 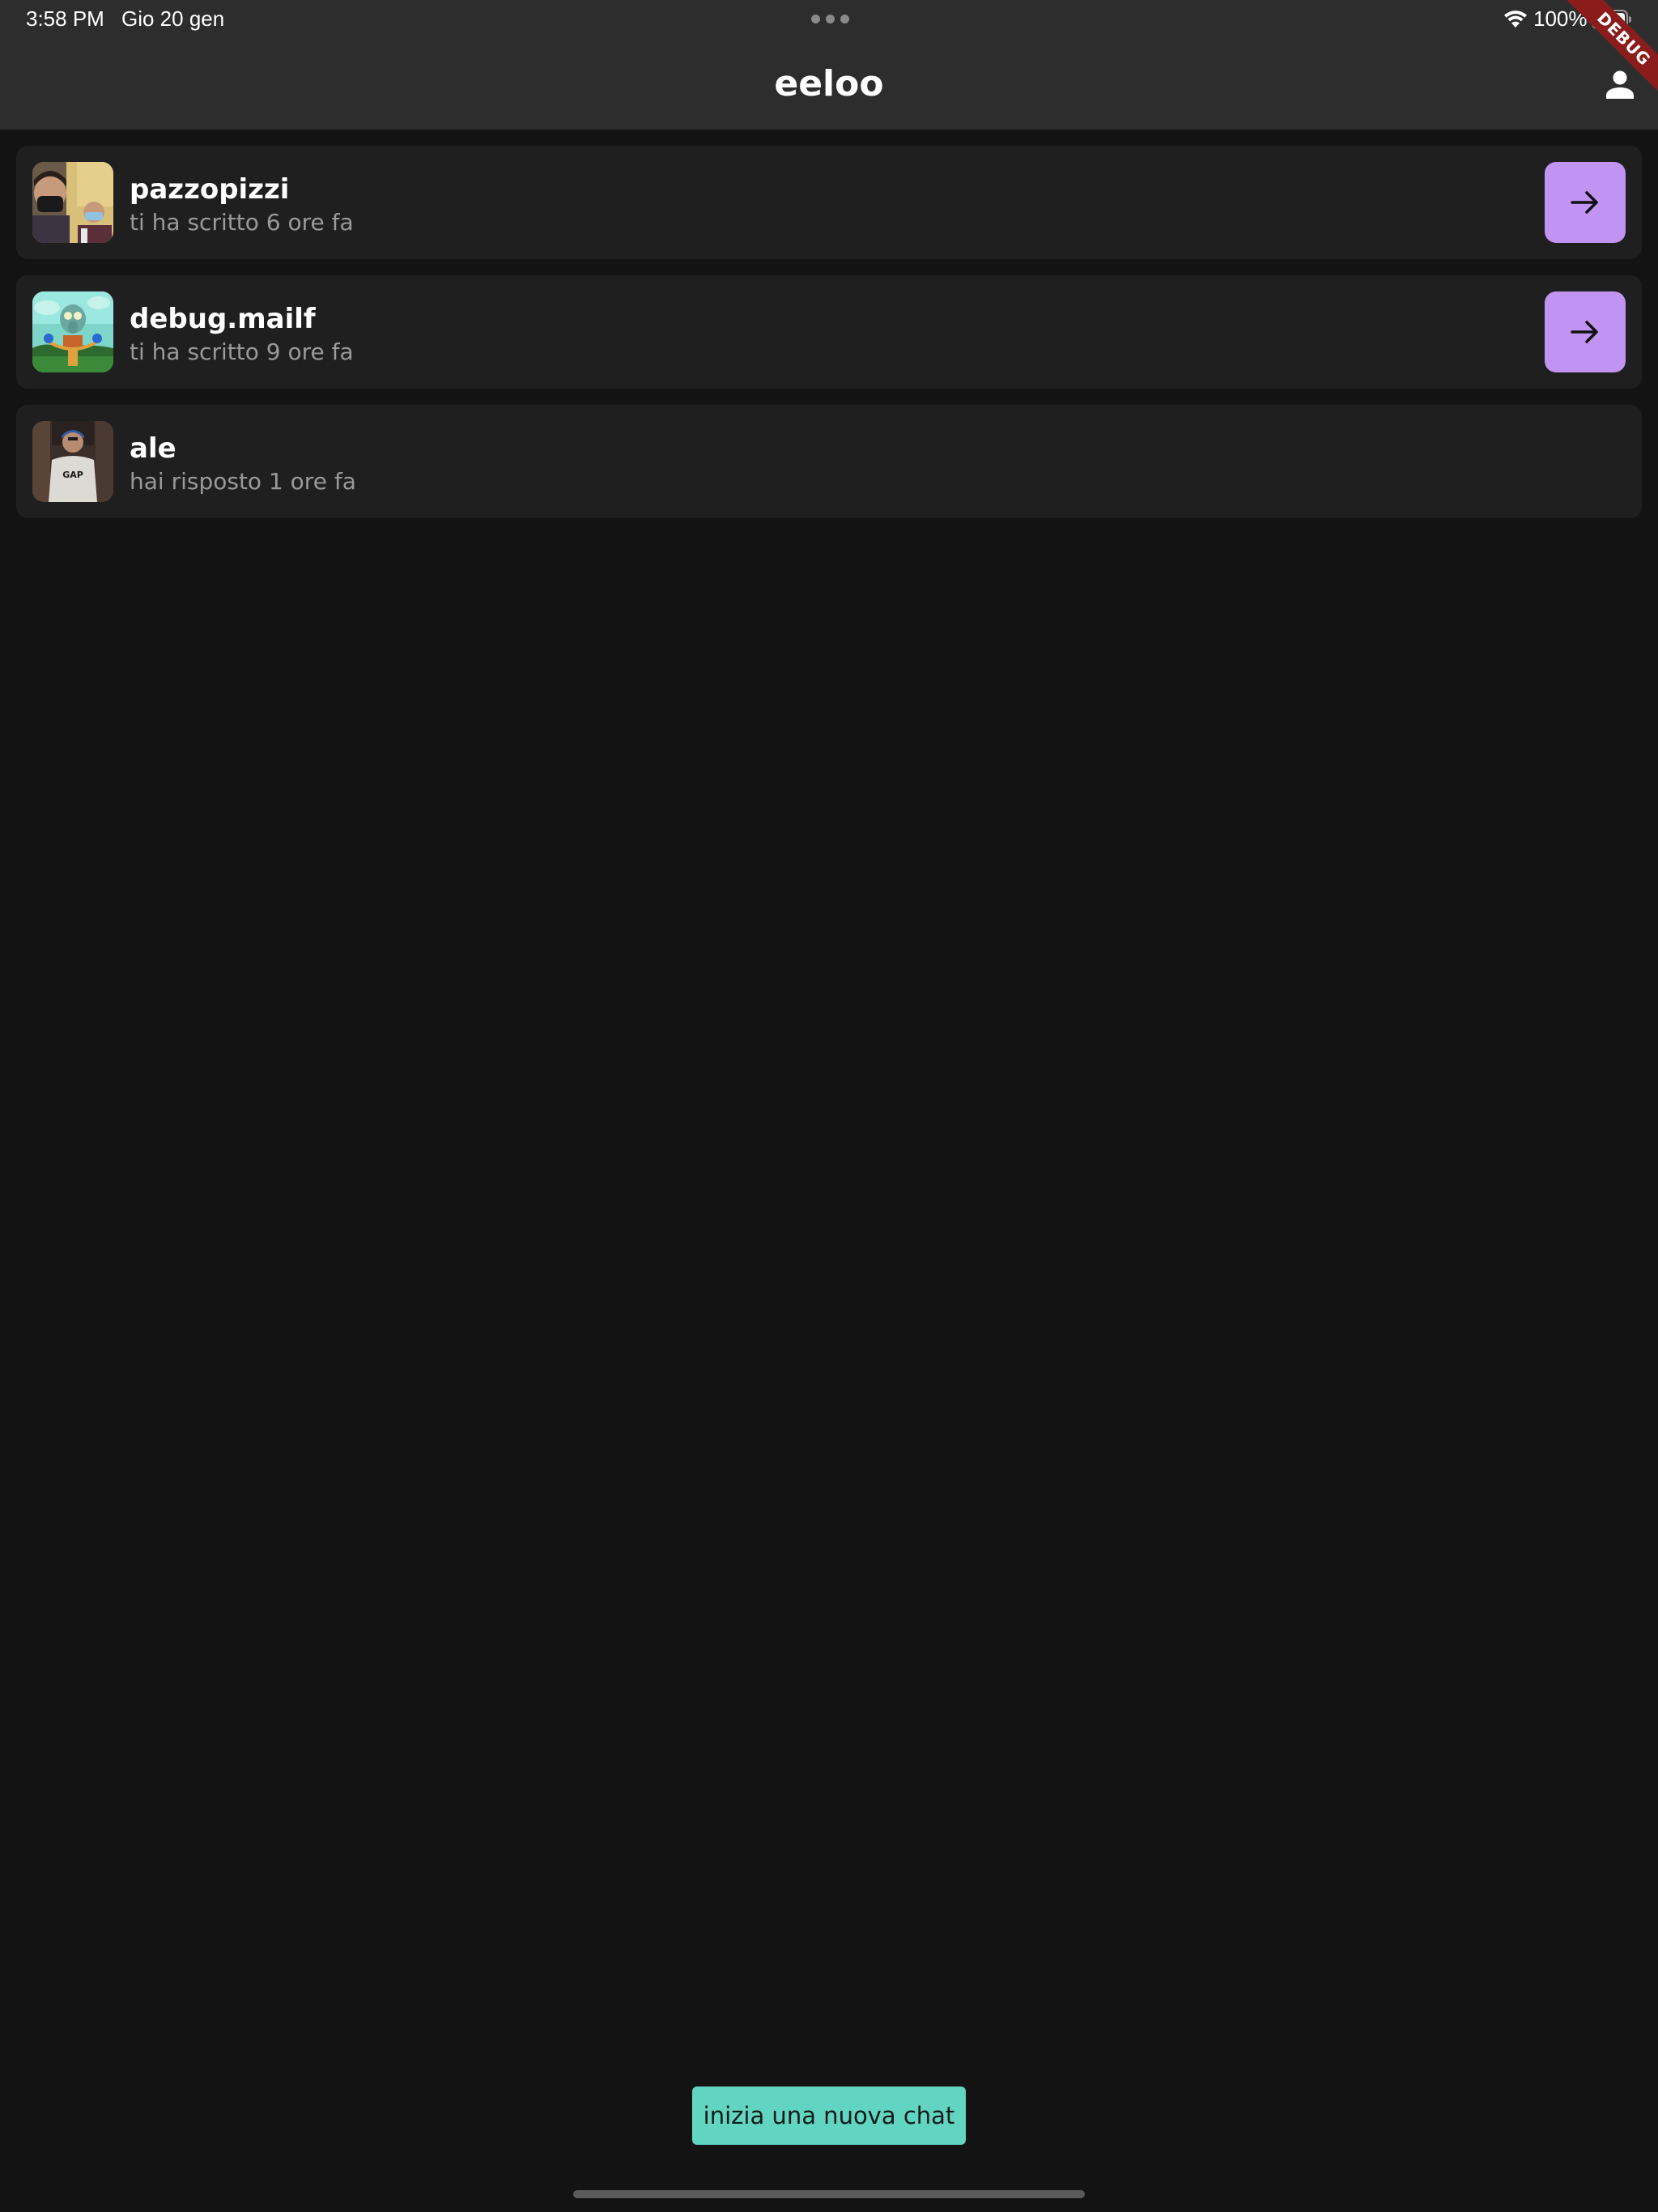 I want to click on chat-last-activity: ti ha scritto 6 ore fa, so click(x=242, y=223).